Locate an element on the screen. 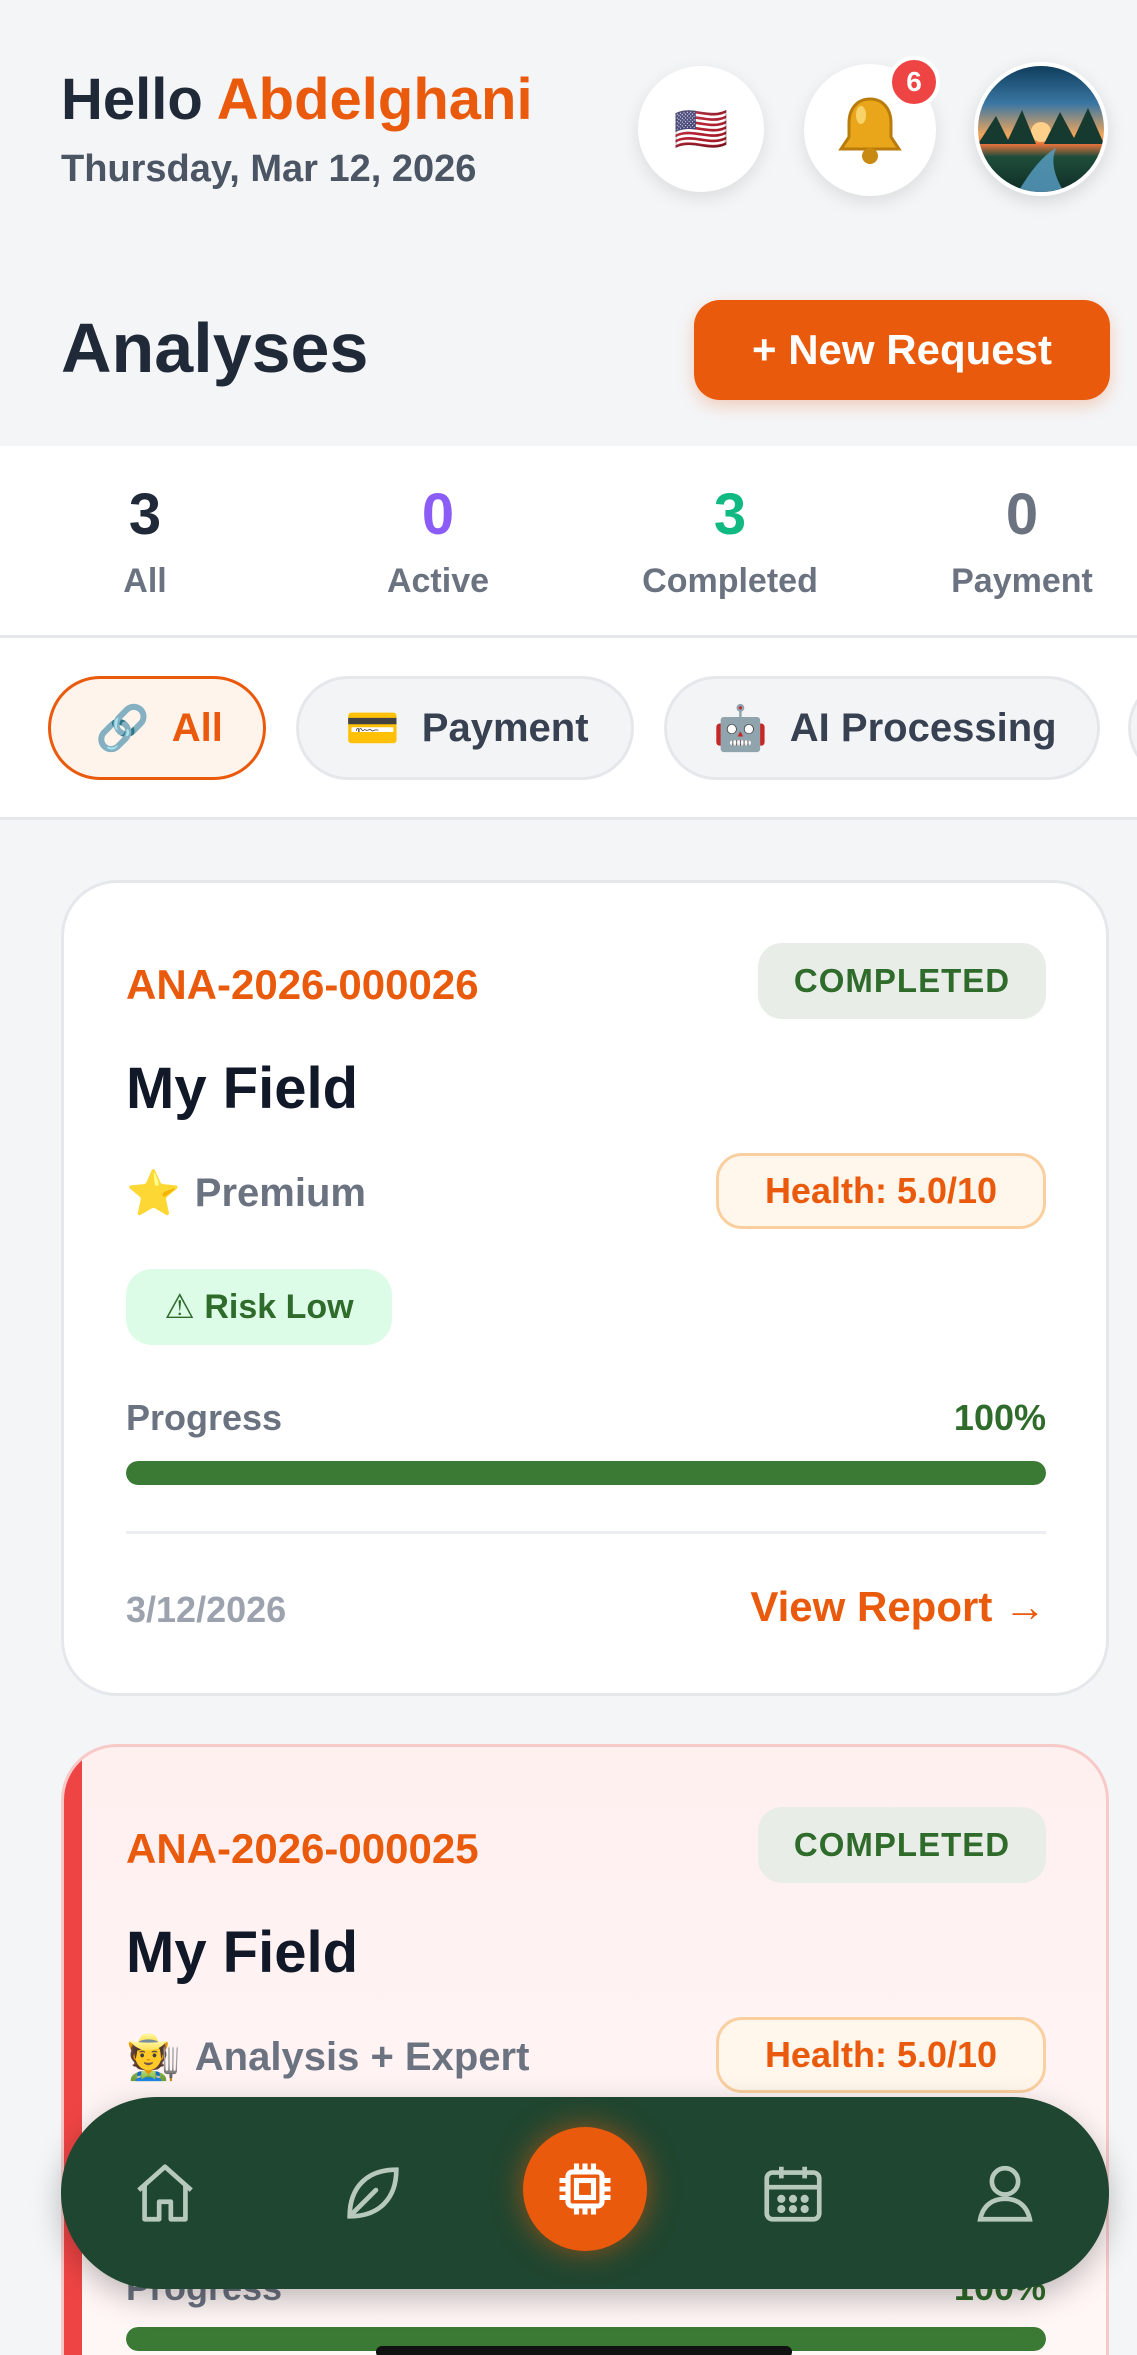 This screenshot has height=2355, width=1137. analysis-code: ANA-2026-000026 is located at coordinates (302, 984).